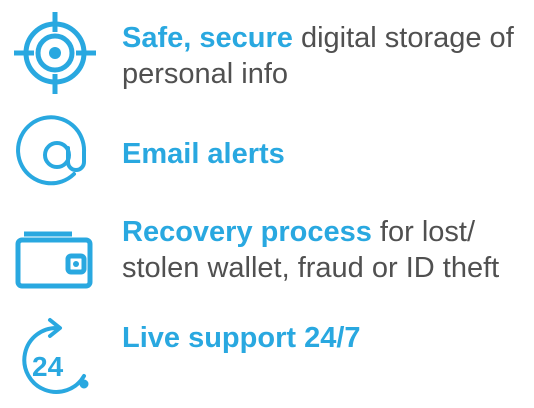 This screenshot has width=534, height=408. What do you see at coordinates (207, 38) in the screenshot?
I see `feature-highlight: Safe, secure` at bounding box center [207, 38].